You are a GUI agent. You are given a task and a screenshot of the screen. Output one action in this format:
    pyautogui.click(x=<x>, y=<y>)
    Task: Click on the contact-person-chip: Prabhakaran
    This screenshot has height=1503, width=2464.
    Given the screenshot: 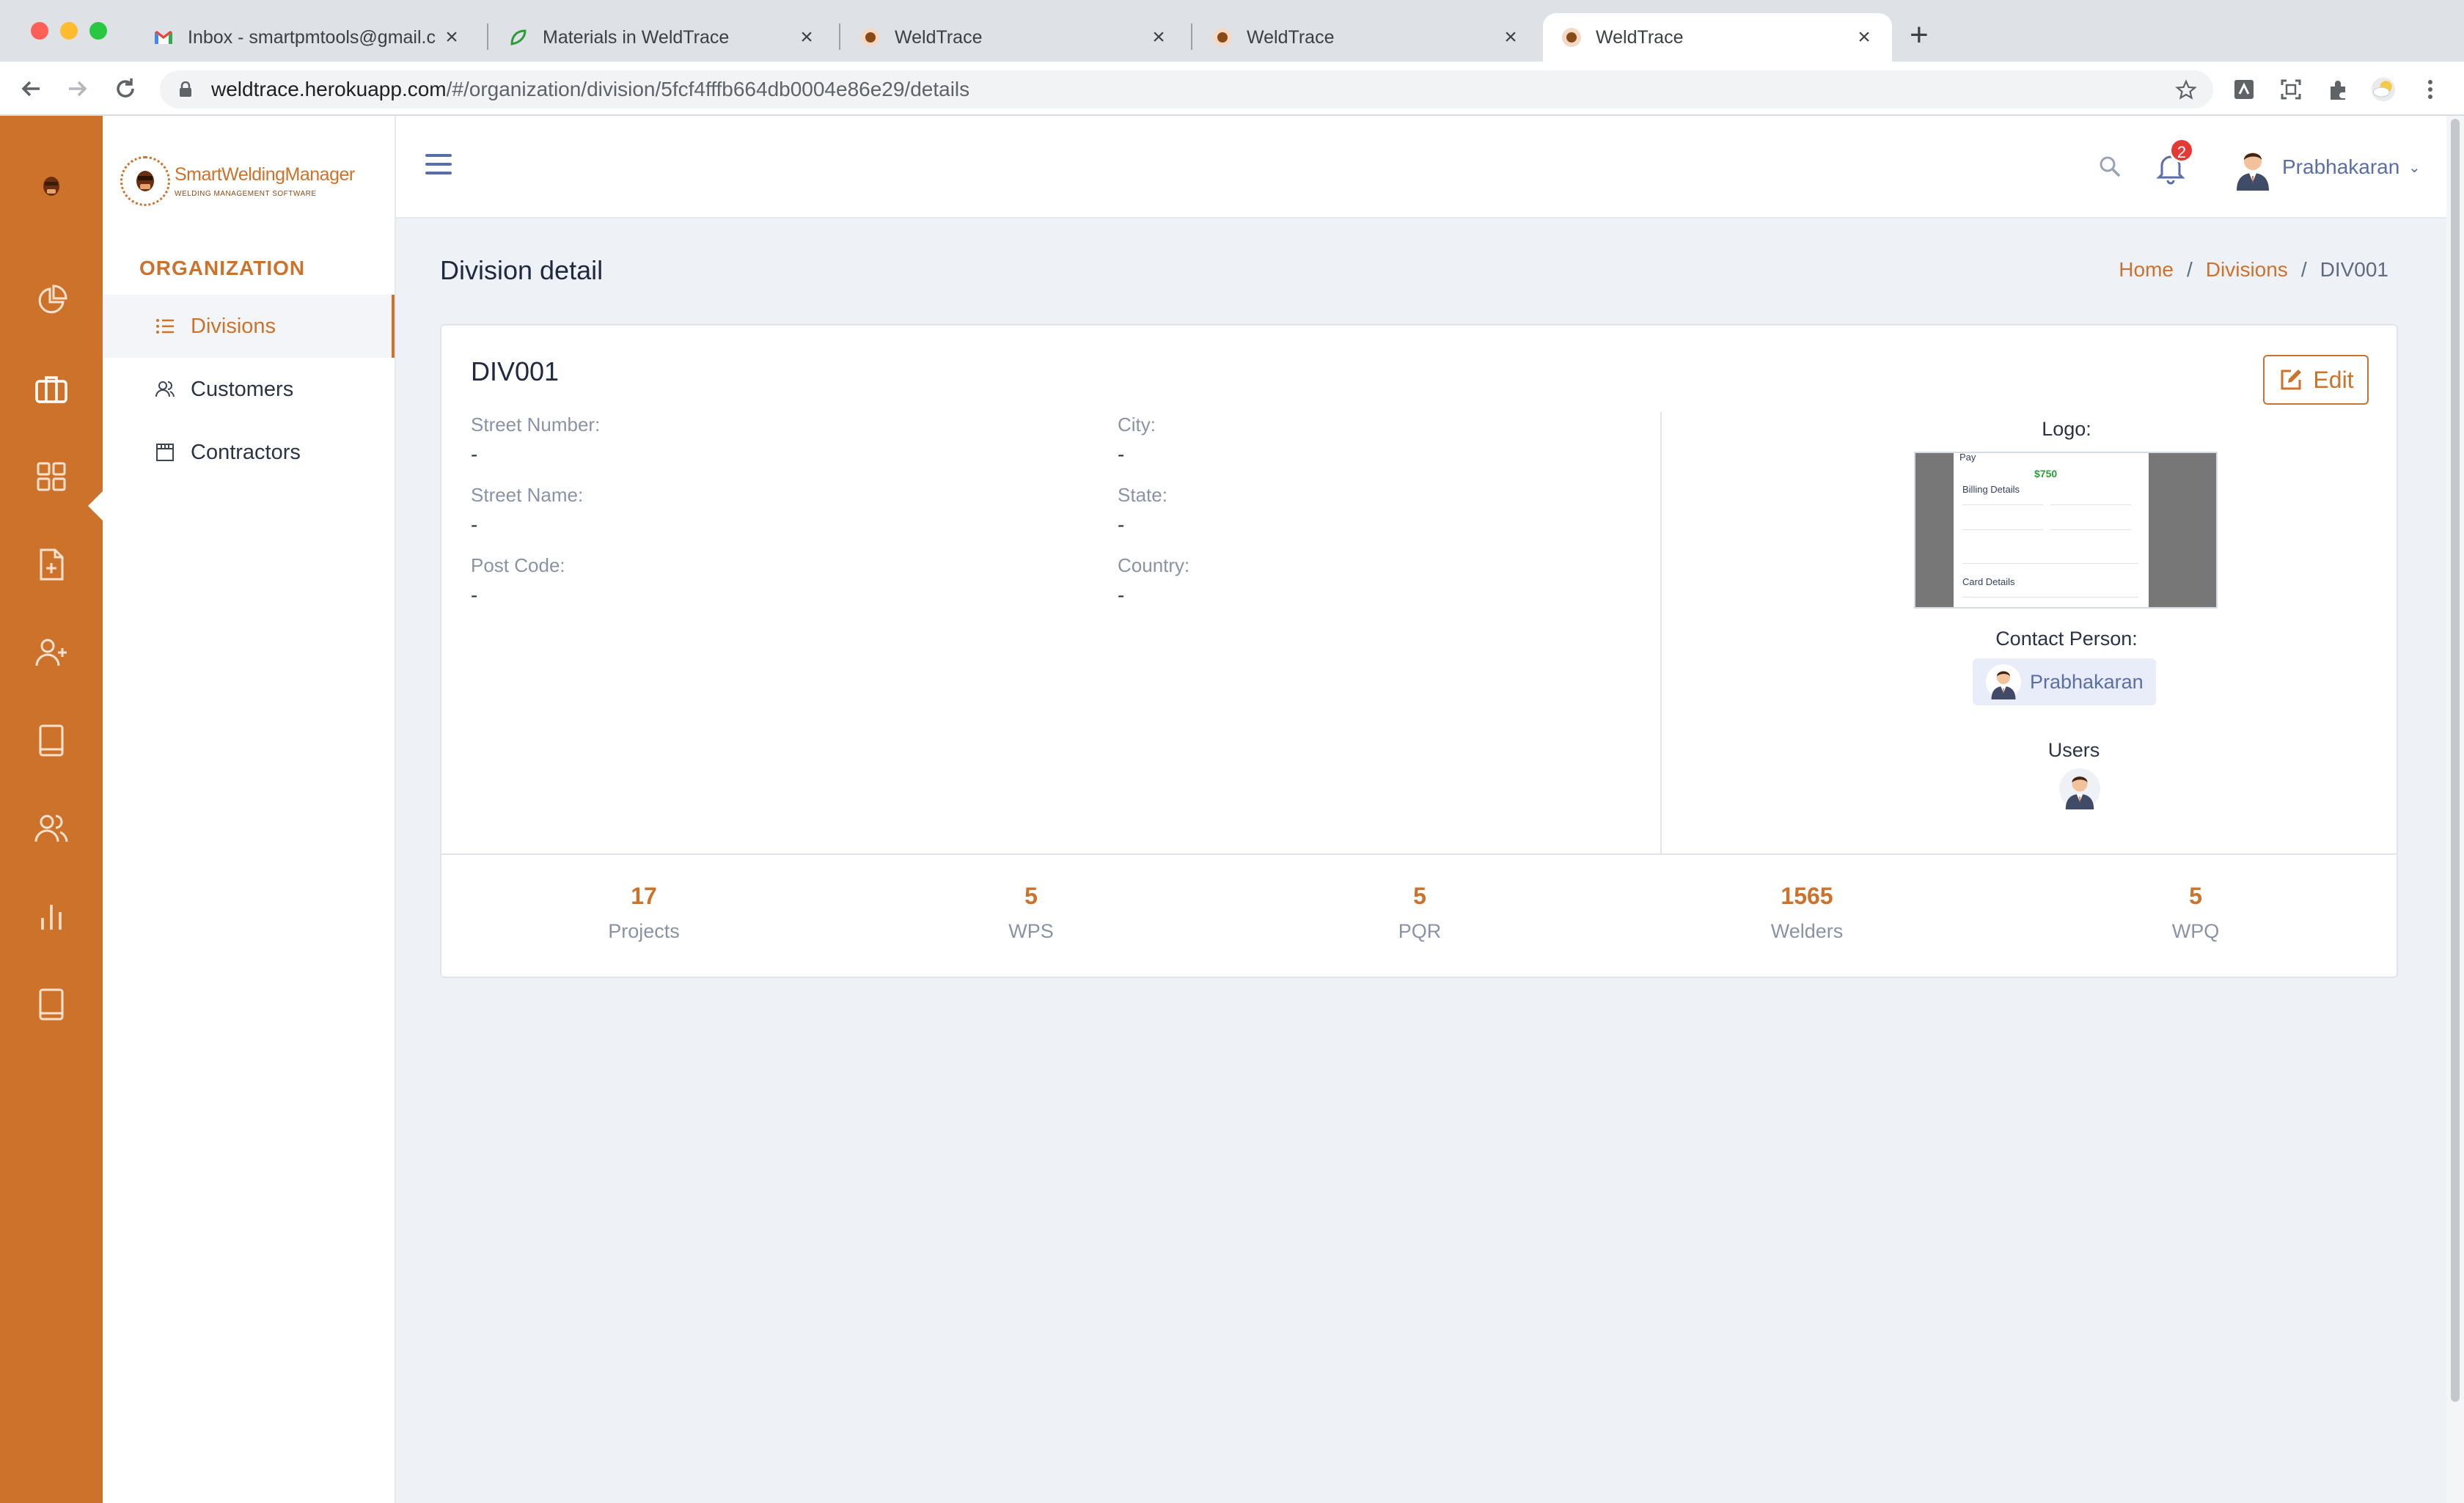 What is the action you would take?
    pyautogui.click(x=2064, y=681)
    